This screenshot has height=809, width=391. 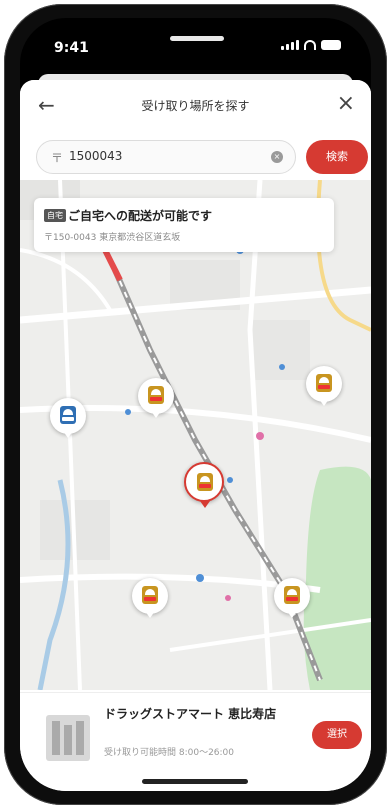 I want to click on store-thumbnail, so click(x=68, y=738).